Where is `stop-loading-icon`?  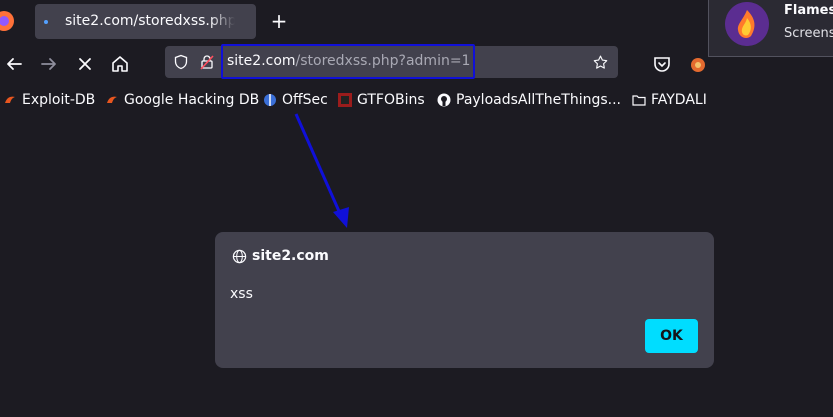 stop-loading-icon is located at coordinates (85, 64).